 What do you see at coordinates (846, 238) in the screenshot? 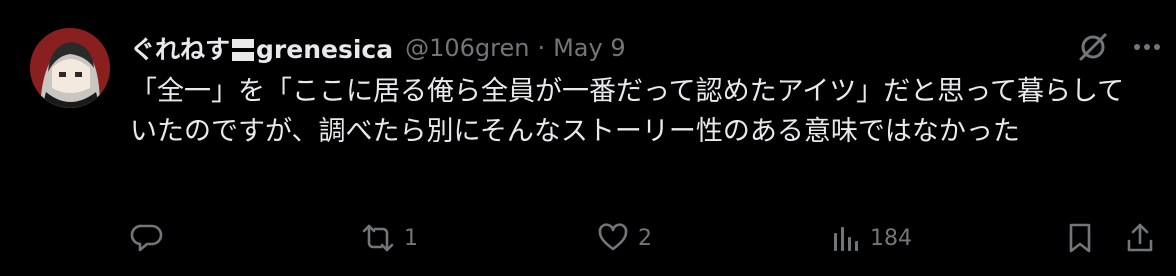
I see `views-icon` at bounding box center [846, 238].